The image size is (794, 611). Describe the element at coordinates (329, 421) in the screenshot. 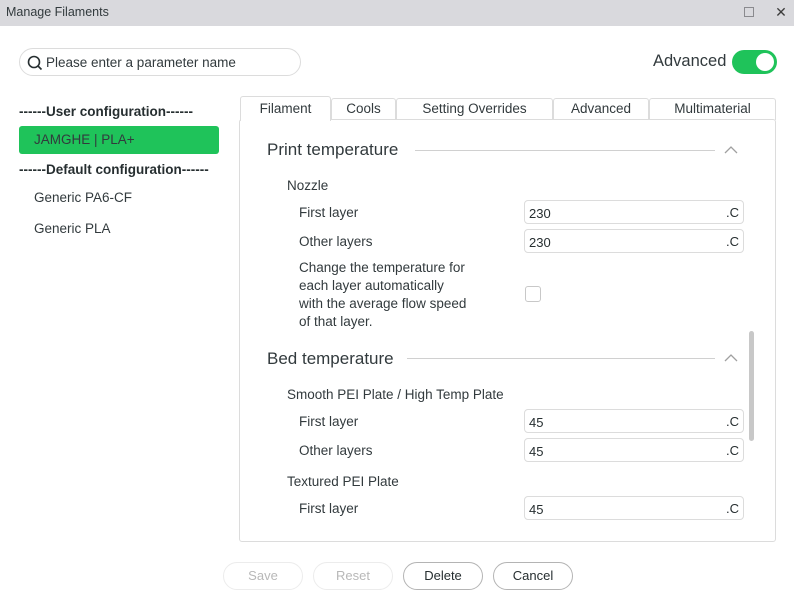

I see `smooth-pei-first-layer-label: First layer` at that location.